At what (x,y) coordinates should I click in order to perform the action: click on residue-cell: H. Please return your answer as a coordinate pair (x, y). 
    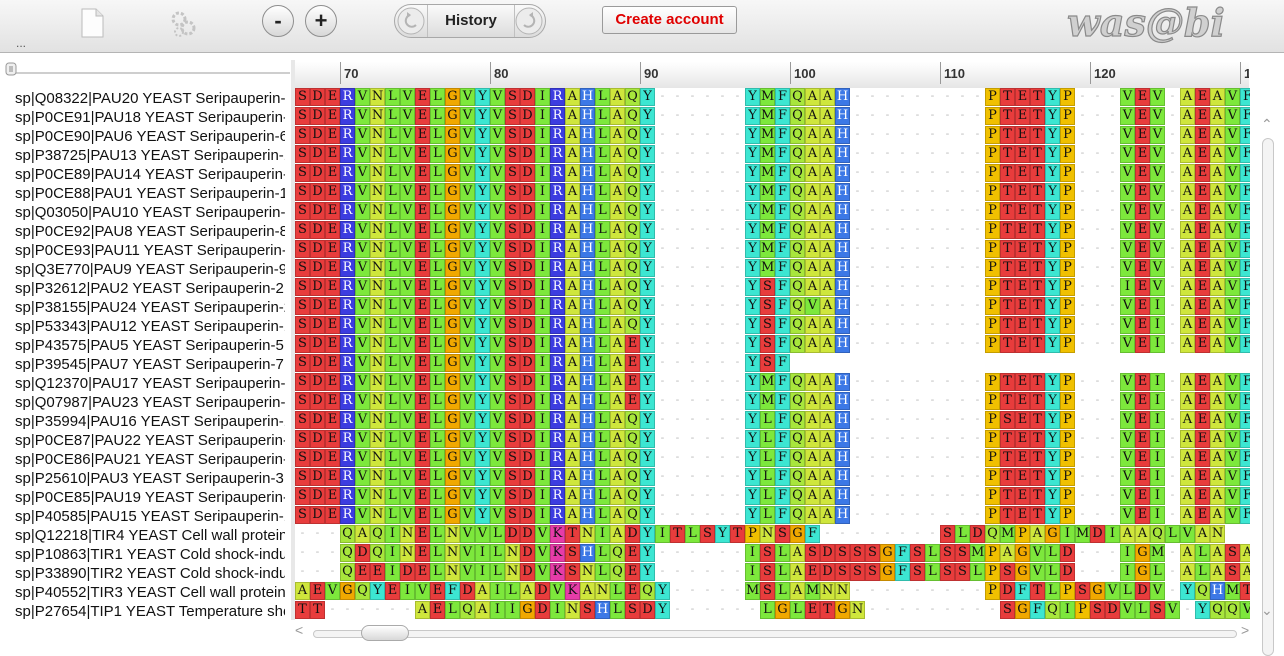
    Looking at the image, I should click on (842, 135).